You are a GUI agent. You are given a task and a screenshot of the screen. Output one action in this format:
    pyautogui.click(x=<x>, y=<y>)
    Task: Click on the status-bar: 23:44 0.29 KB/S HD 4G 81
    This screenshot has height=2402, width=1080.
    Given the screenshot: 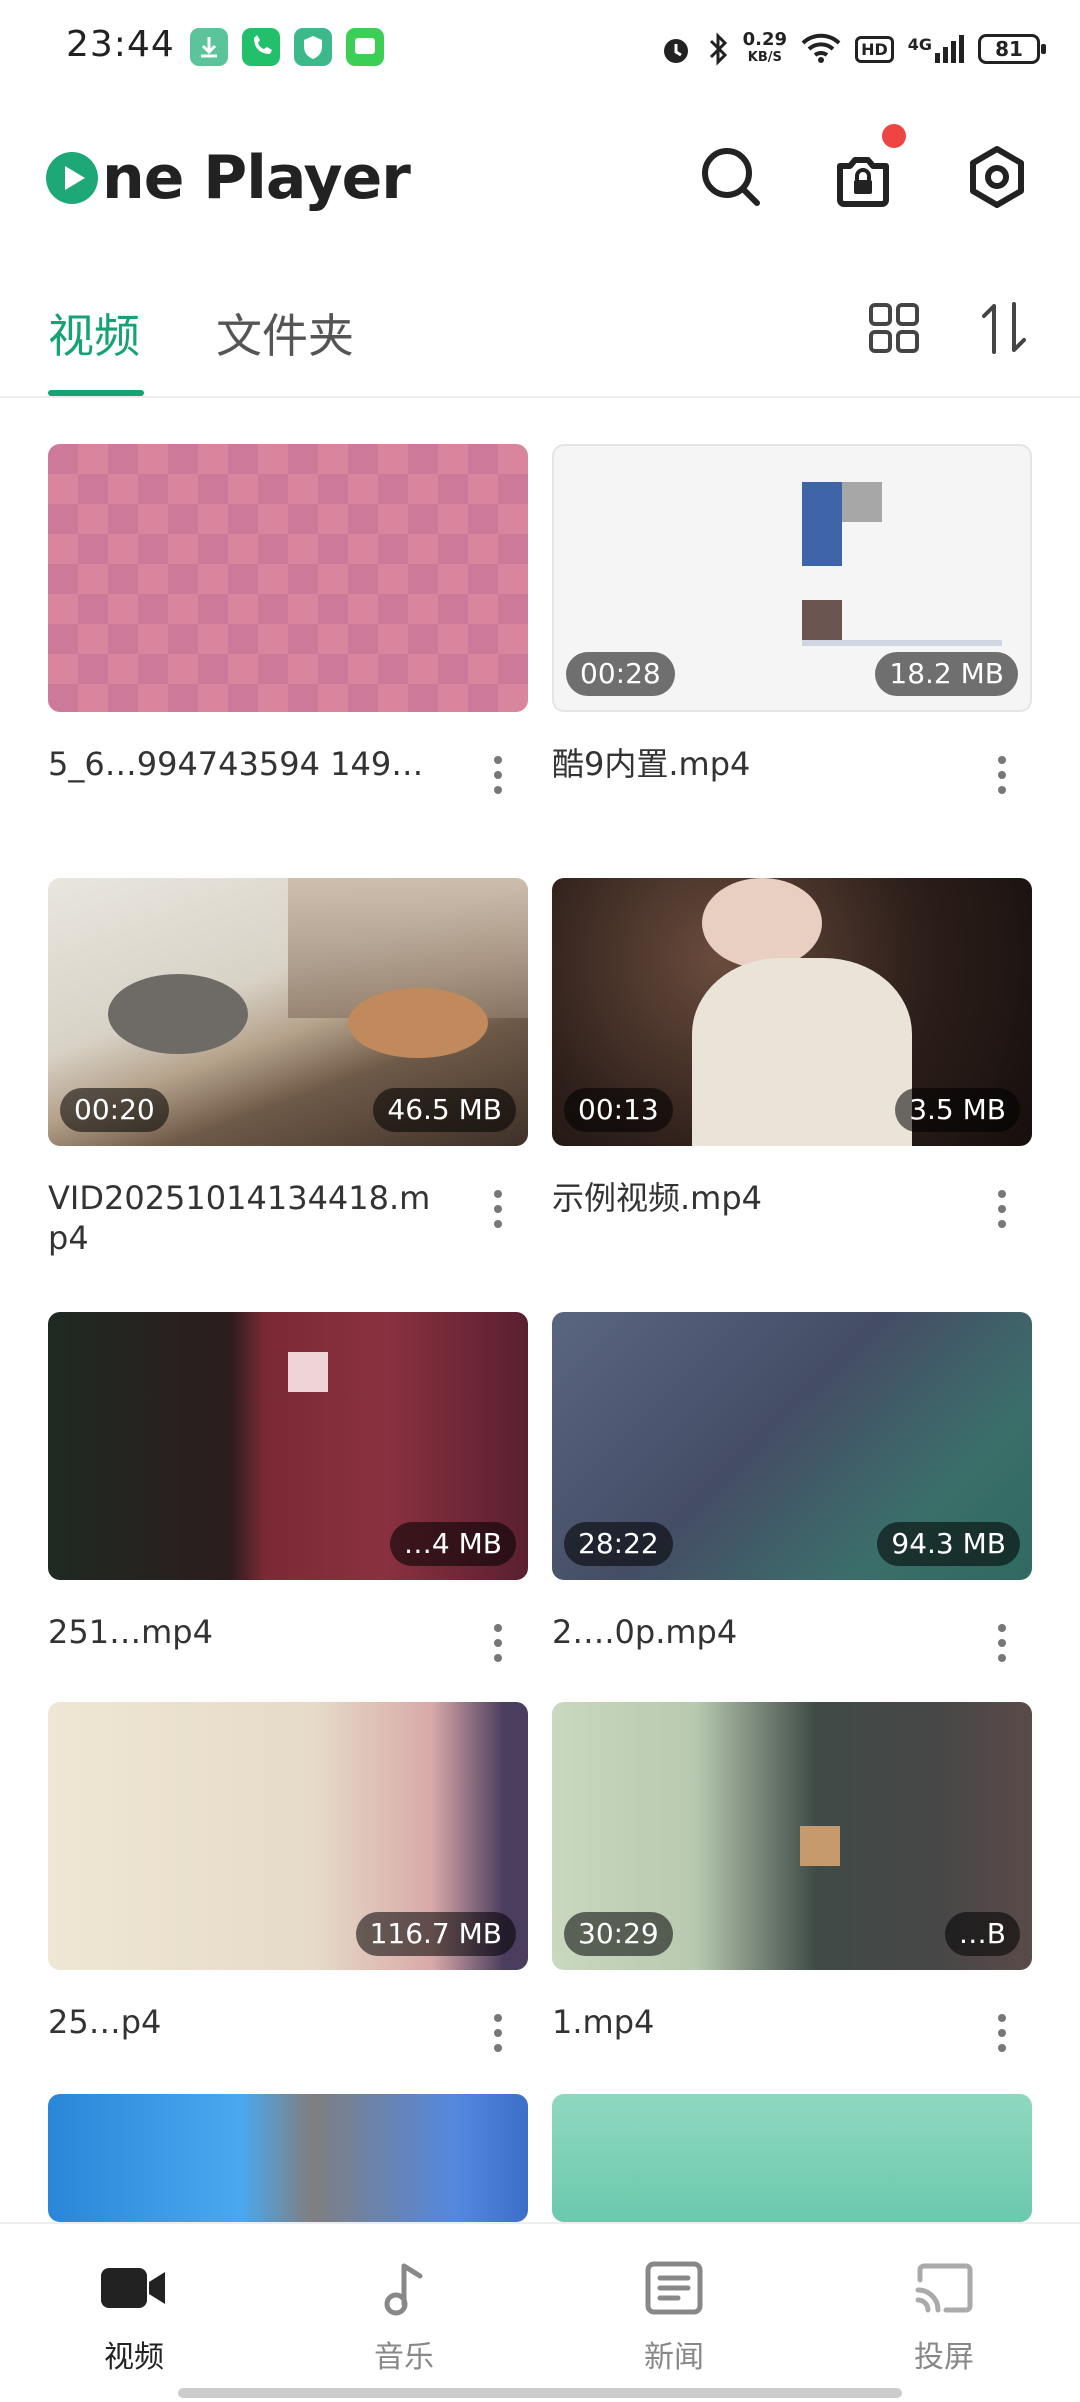 What is the action you would take?
    pyautogui.click(x=540, y=48)
    